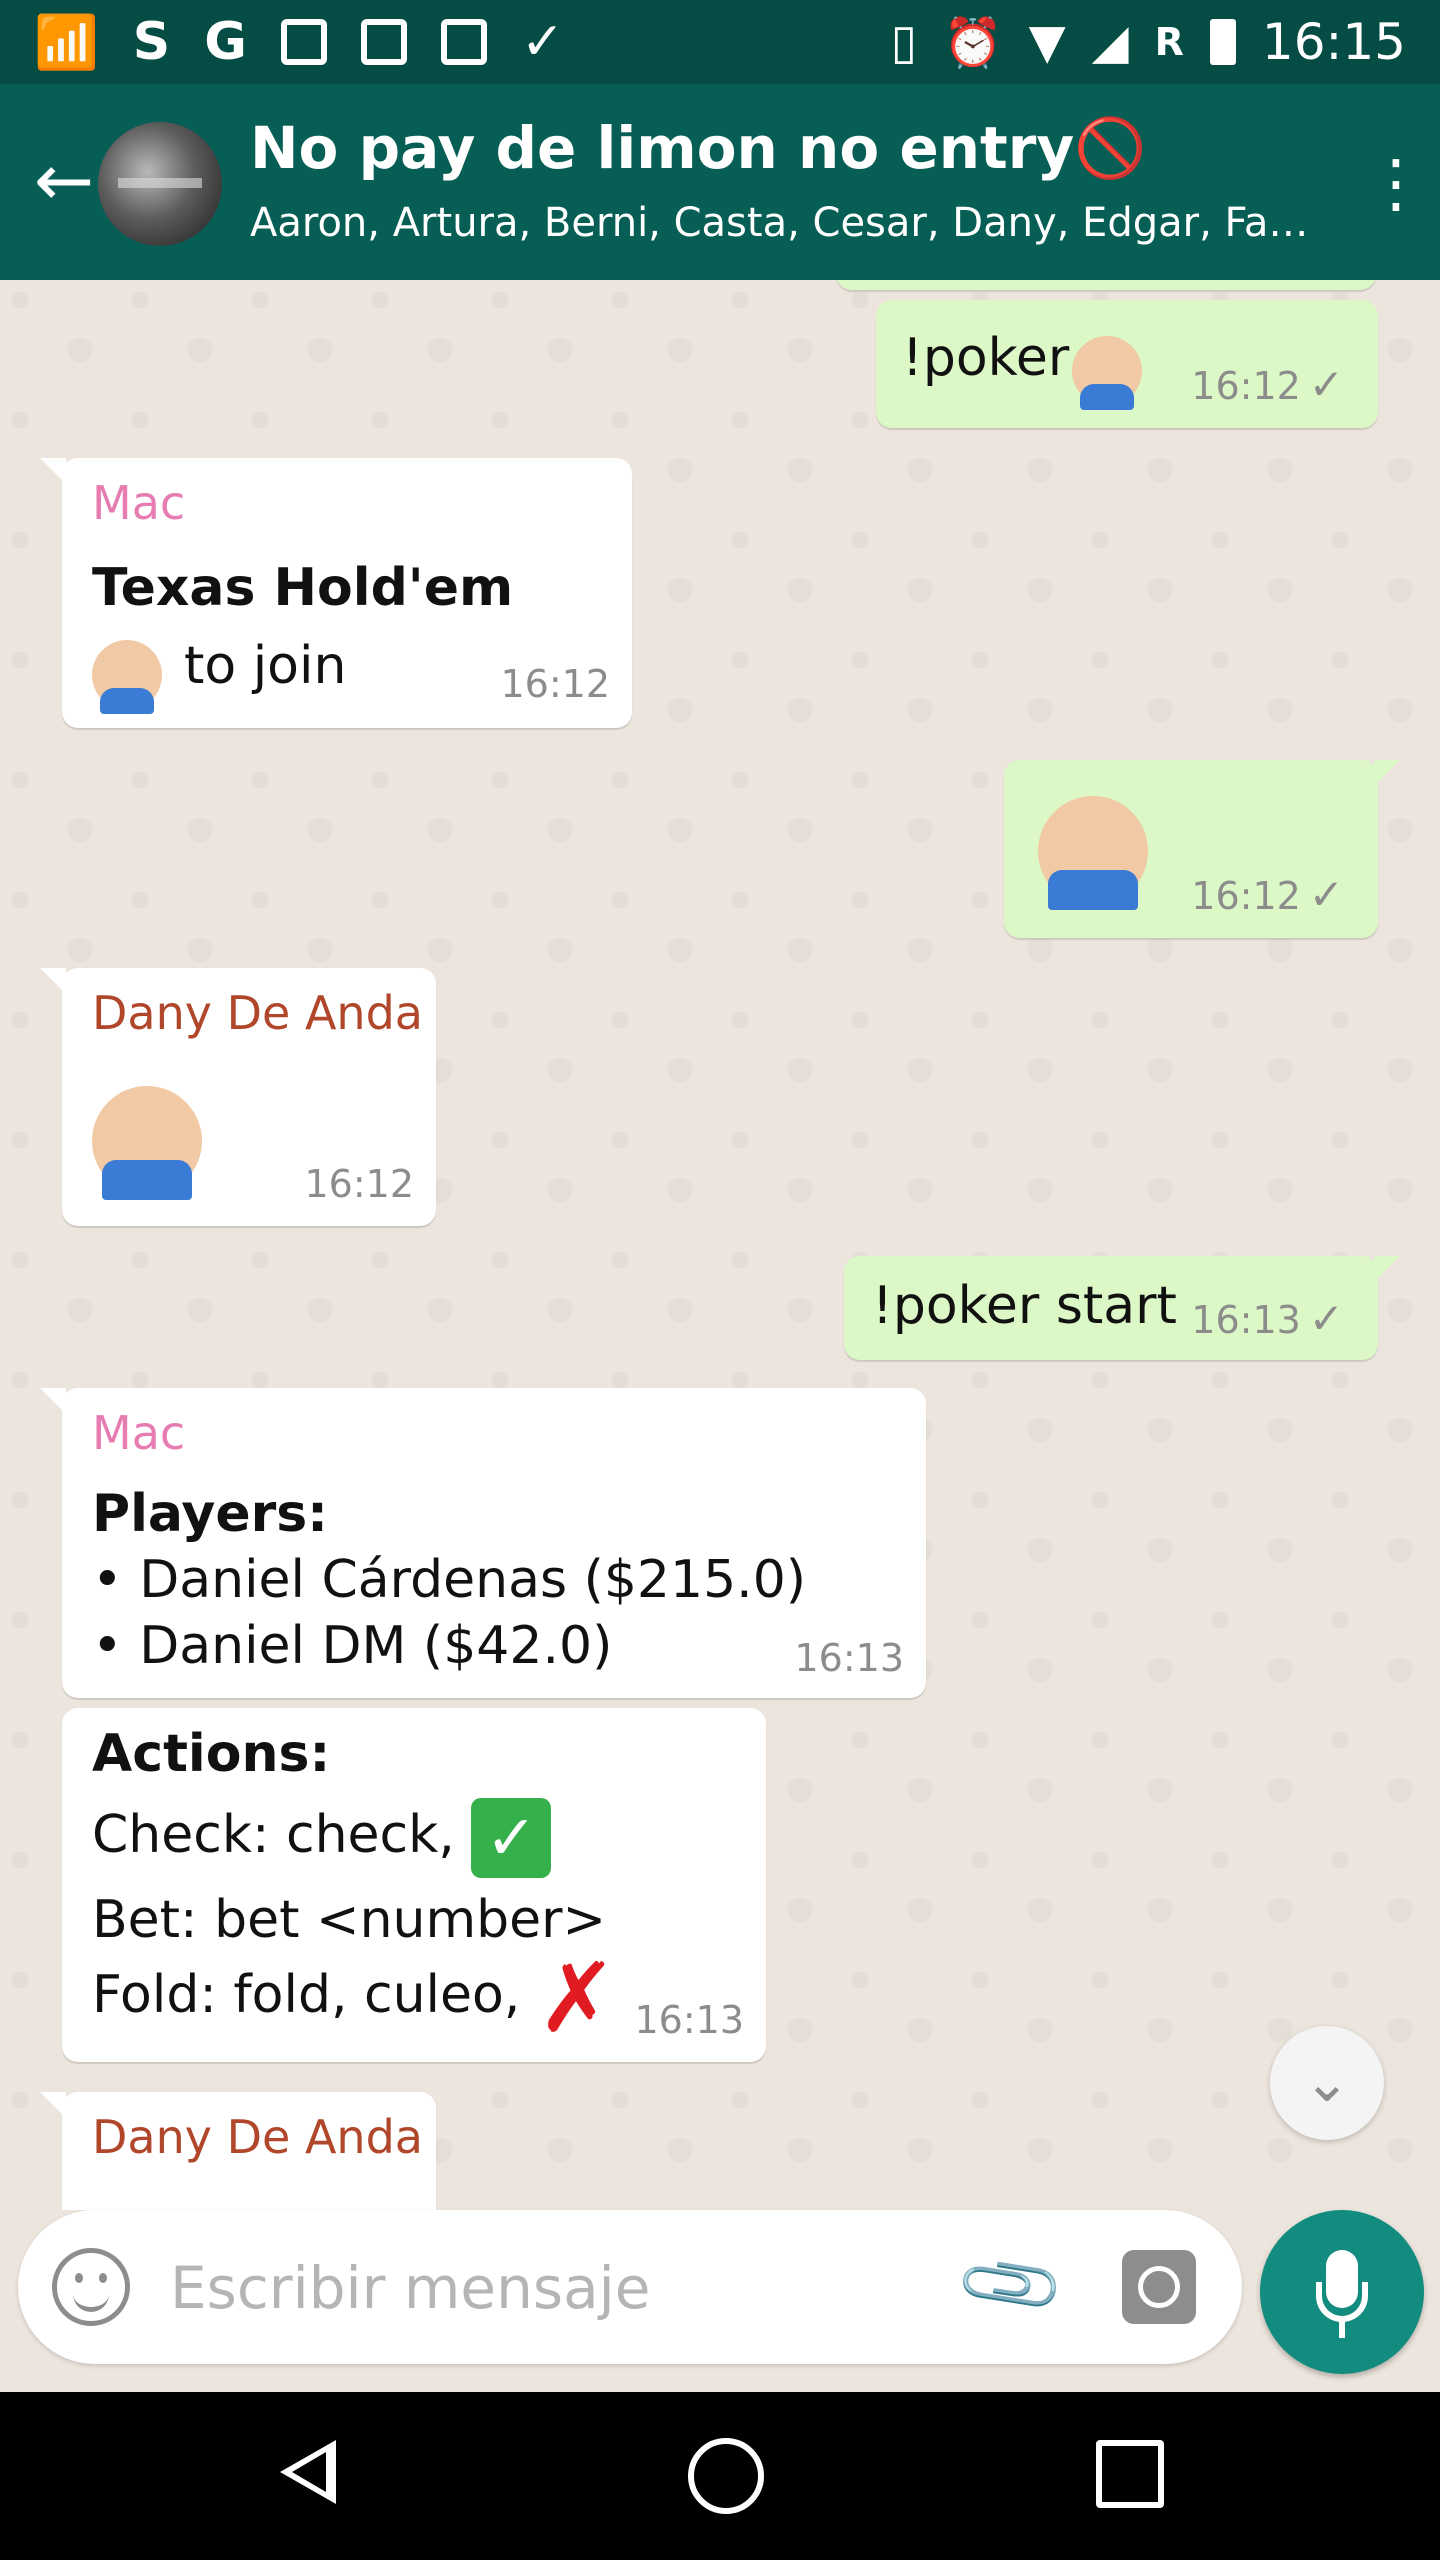 The width and height of the screenshot is (1440, 2560). I want to click on nav-back-icon, so click(308, 2472).